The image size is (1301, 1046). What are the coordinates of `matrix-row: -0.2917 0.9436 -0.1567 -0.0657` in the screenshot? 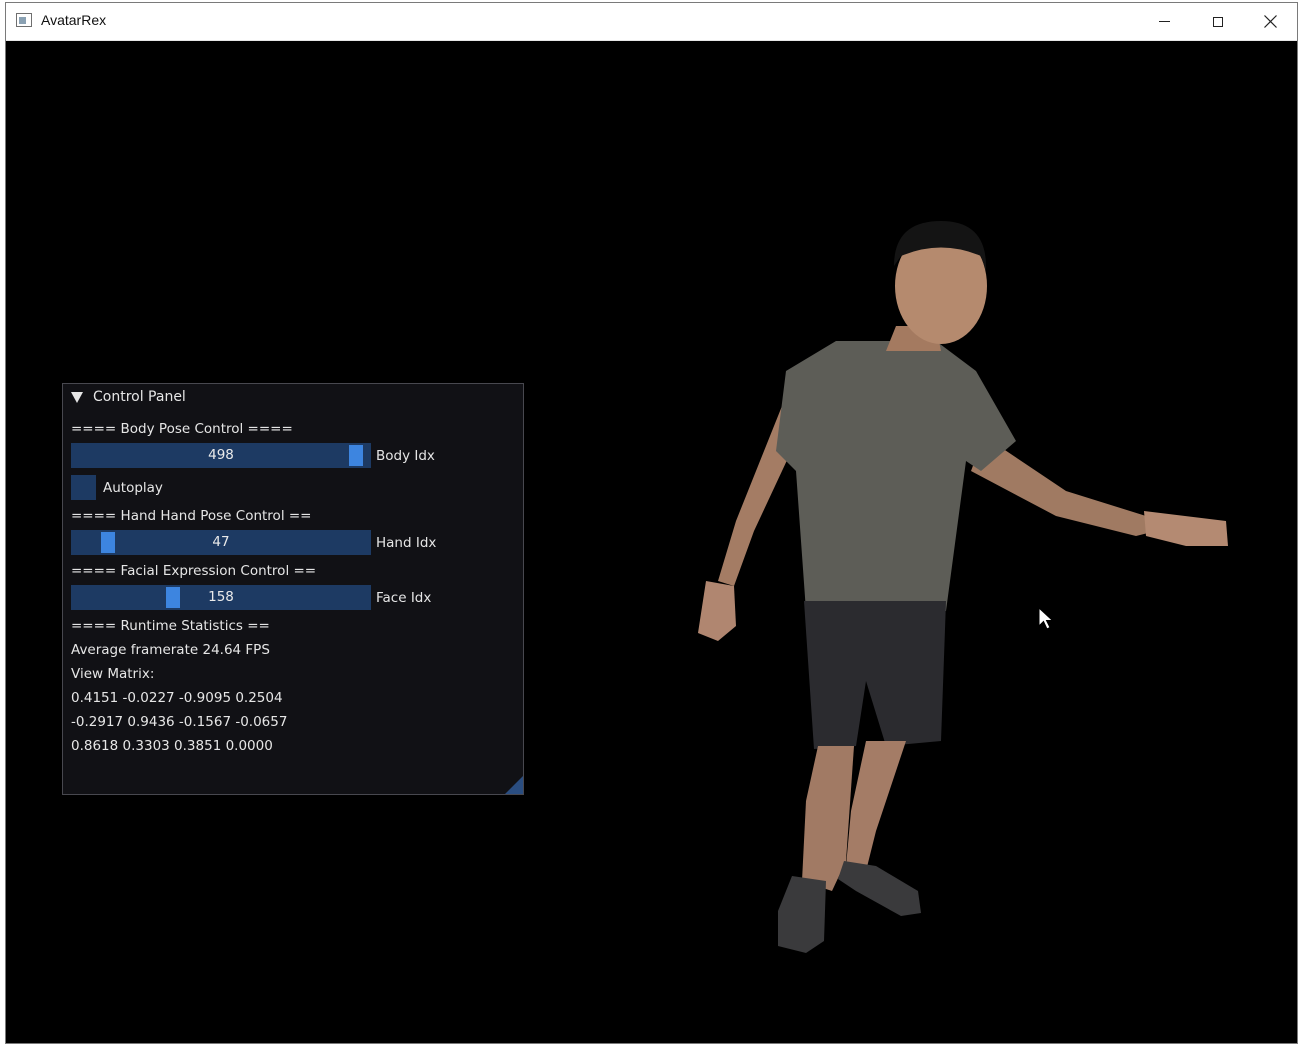 It's located at (179, 722).